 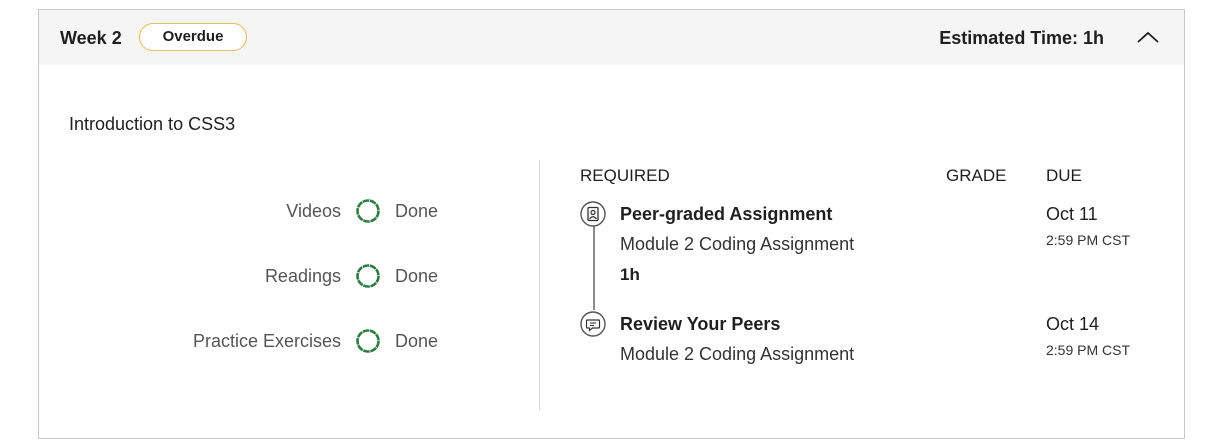 I want to click on due-date: Oct 14, so click(x=1073, y=324).